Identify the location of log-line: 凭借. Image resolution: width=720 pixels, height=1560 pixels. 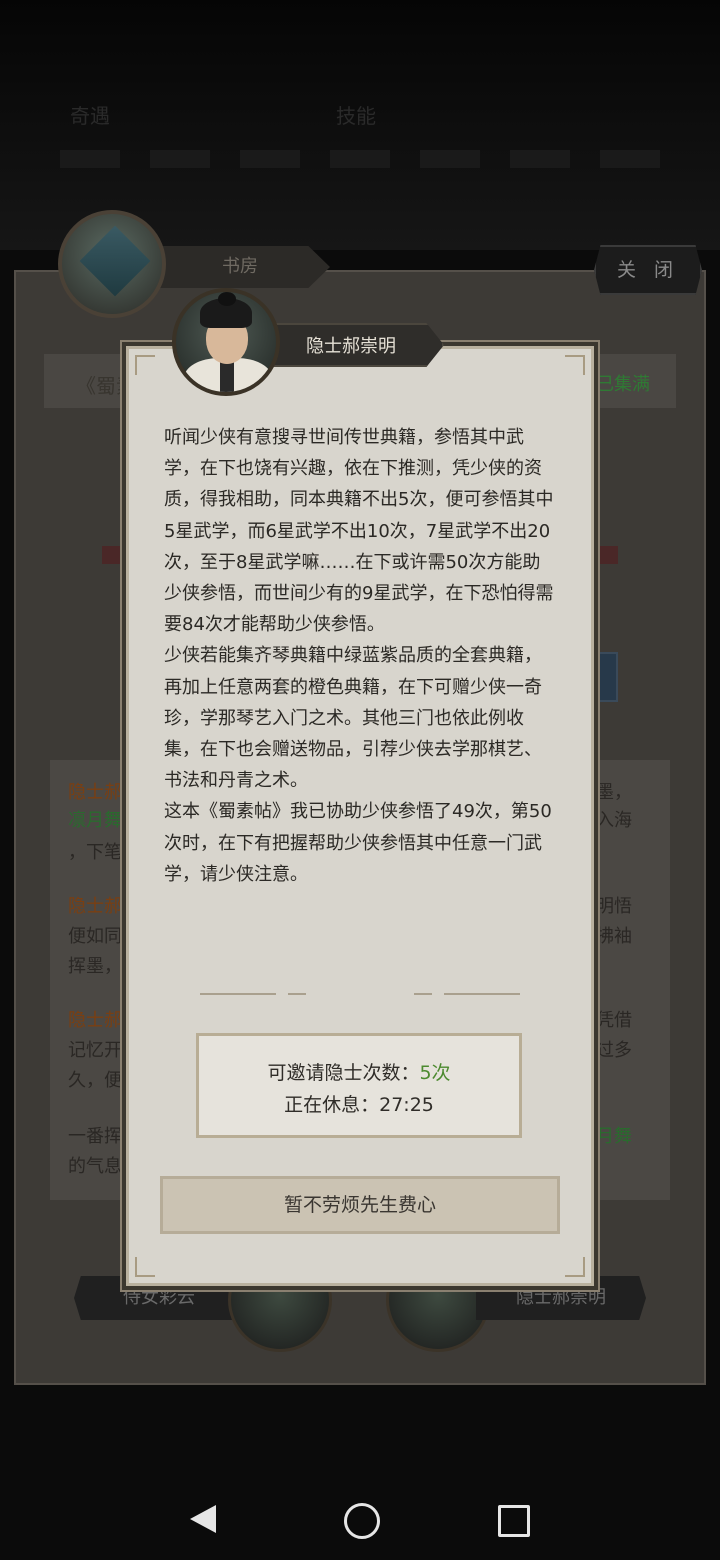
(614, 1020).